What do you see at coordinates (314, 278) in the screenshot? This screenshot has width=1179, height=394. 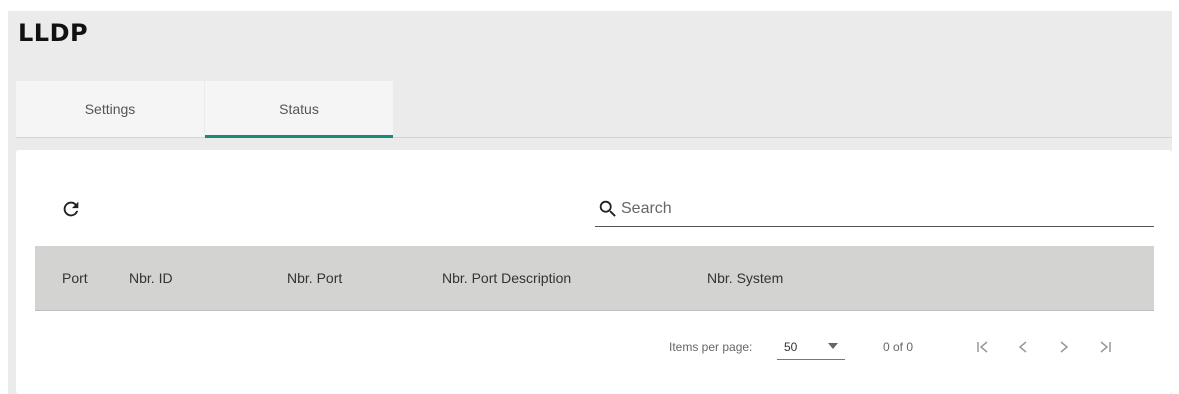 I see `column-header-nbr-port: Nbr. Port` at bounding box center [314, 278].